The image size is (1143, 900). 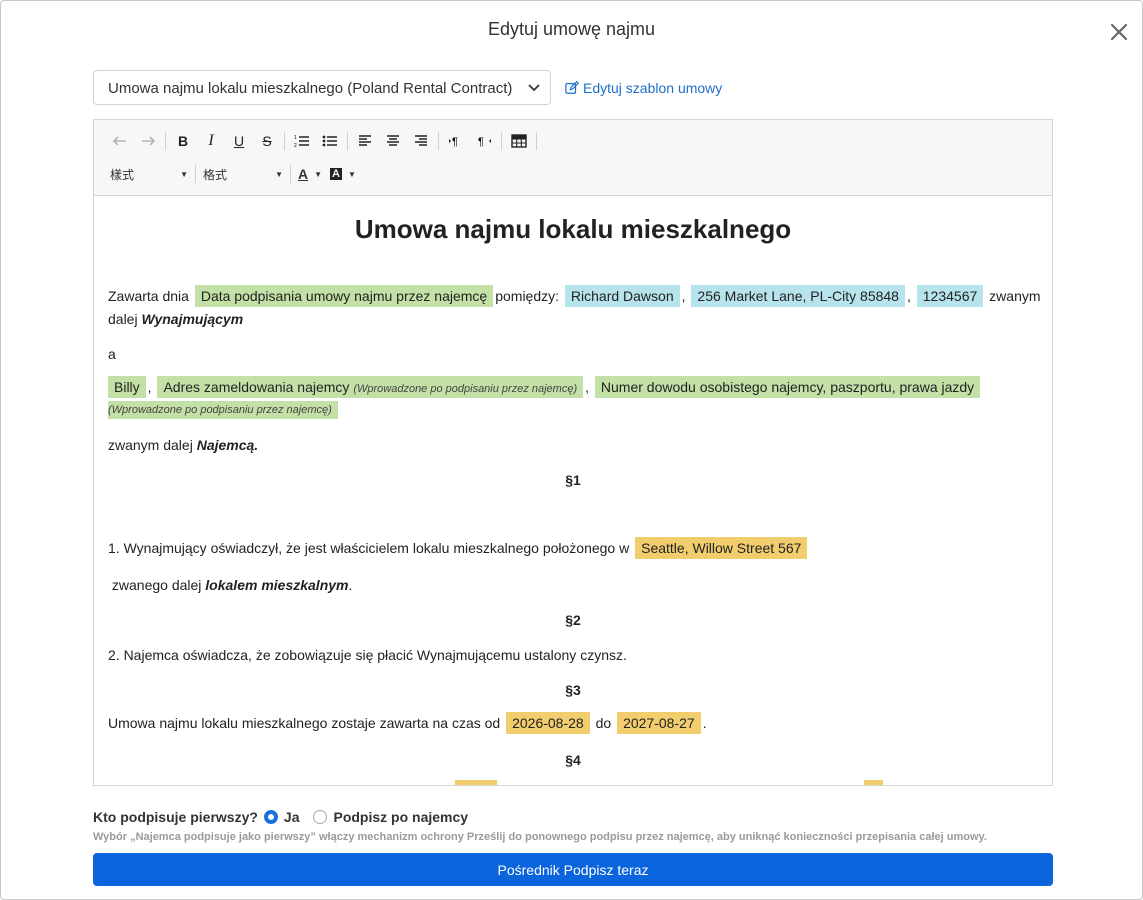 I want to click on field-landlord-name: Richard Dawson, so click(x=622, y=296).